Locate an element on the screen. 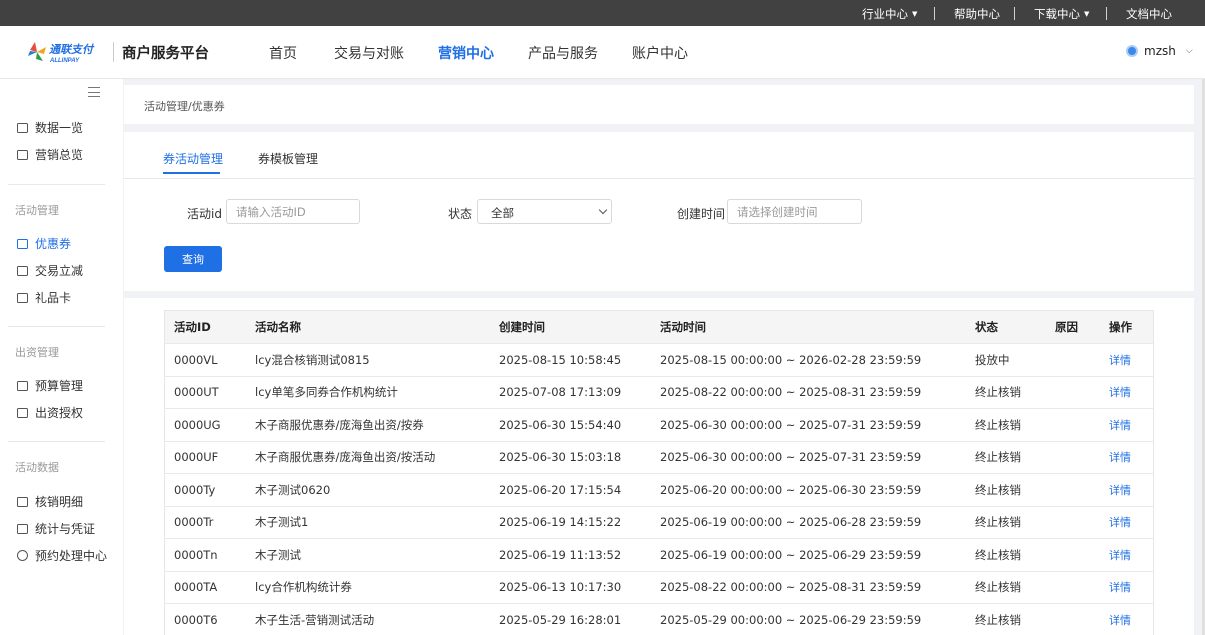  nav-account: 账户中心 is located at coordinates (660, 53).